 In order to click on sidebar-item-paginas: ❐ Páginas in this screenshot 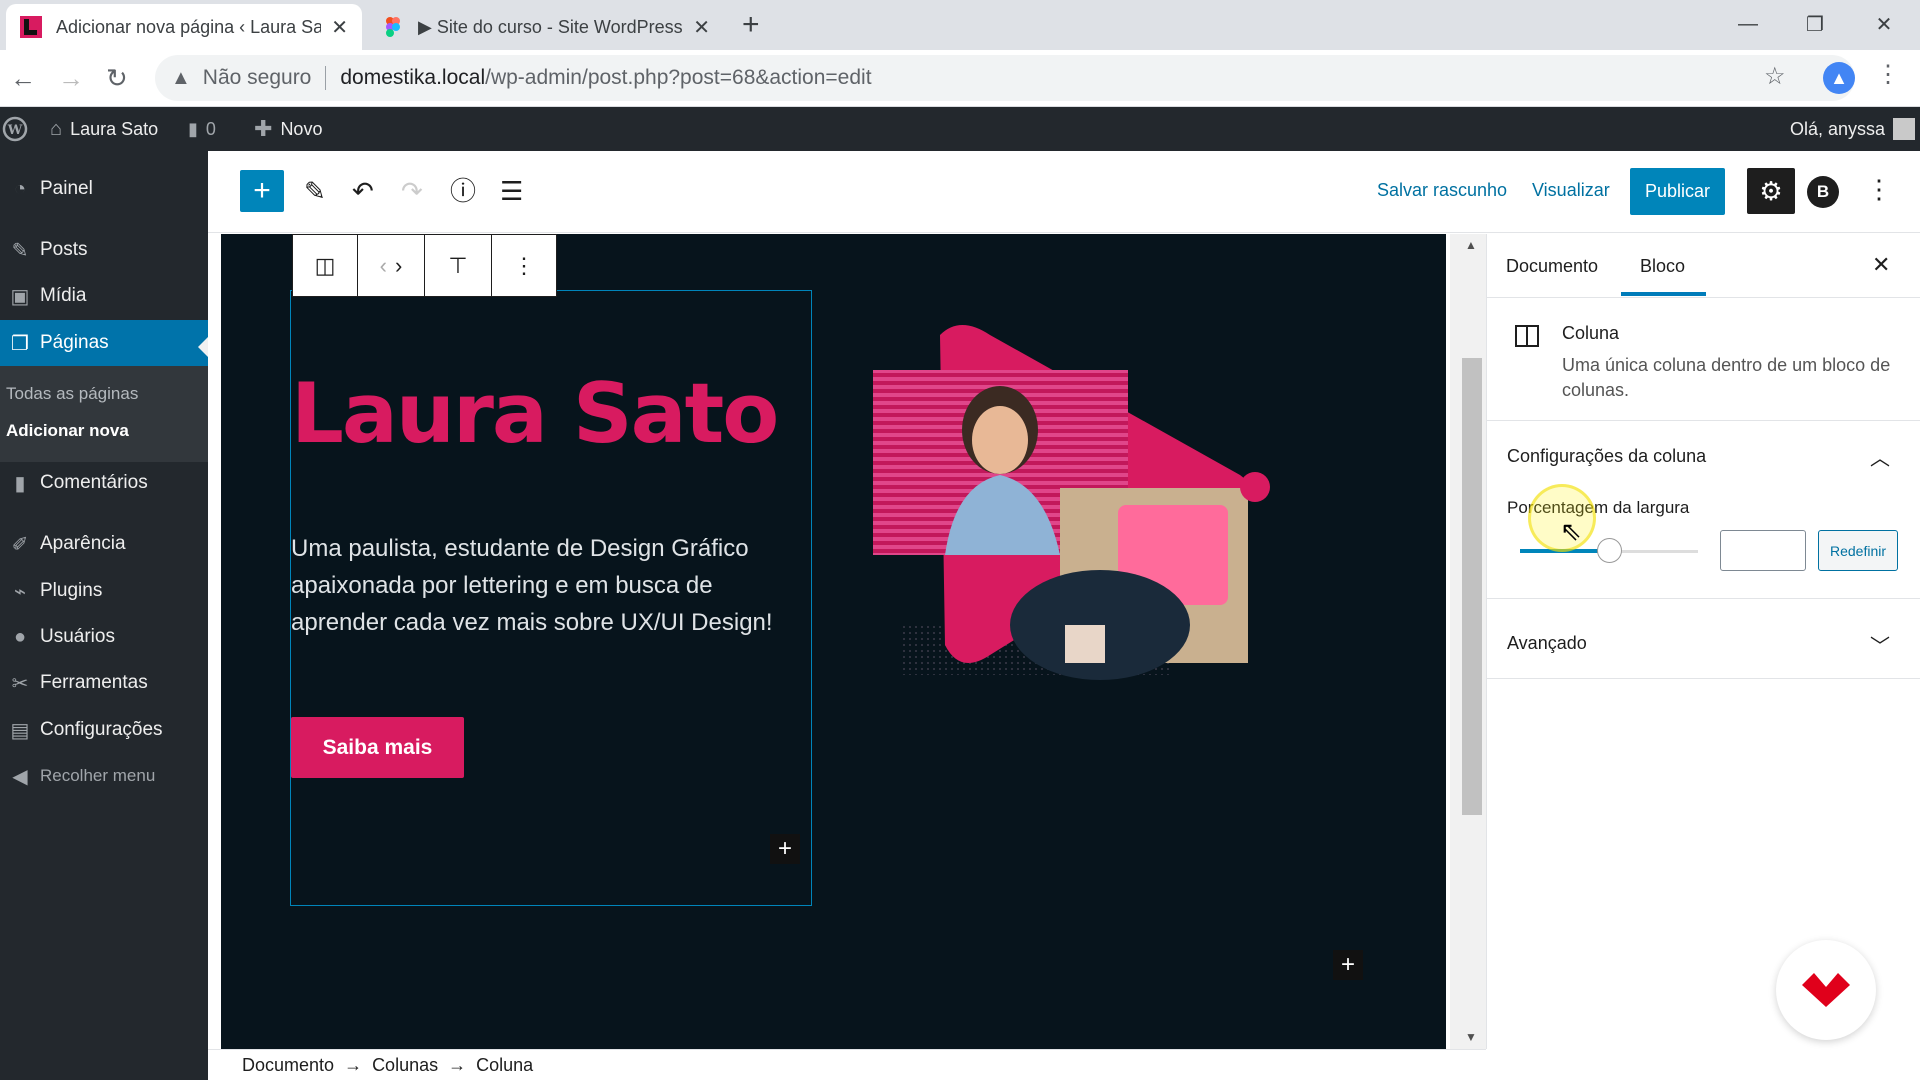, I will do `click(104, 343)`.